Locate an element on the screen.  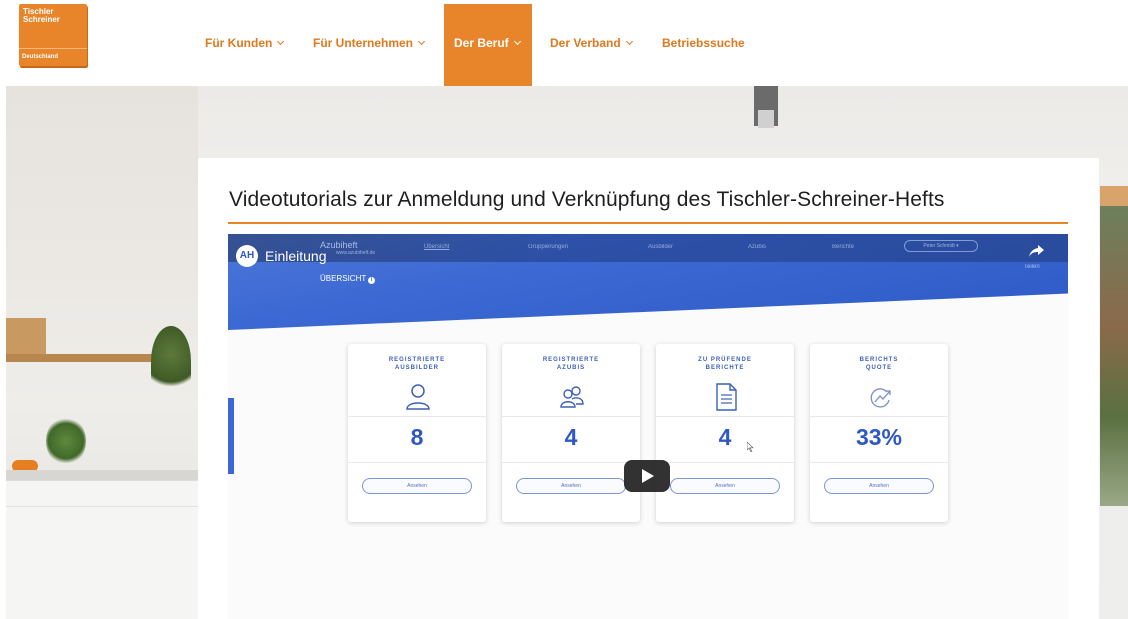
nav-item-der-verband: Der Verband is located at coordinates (591, 43).